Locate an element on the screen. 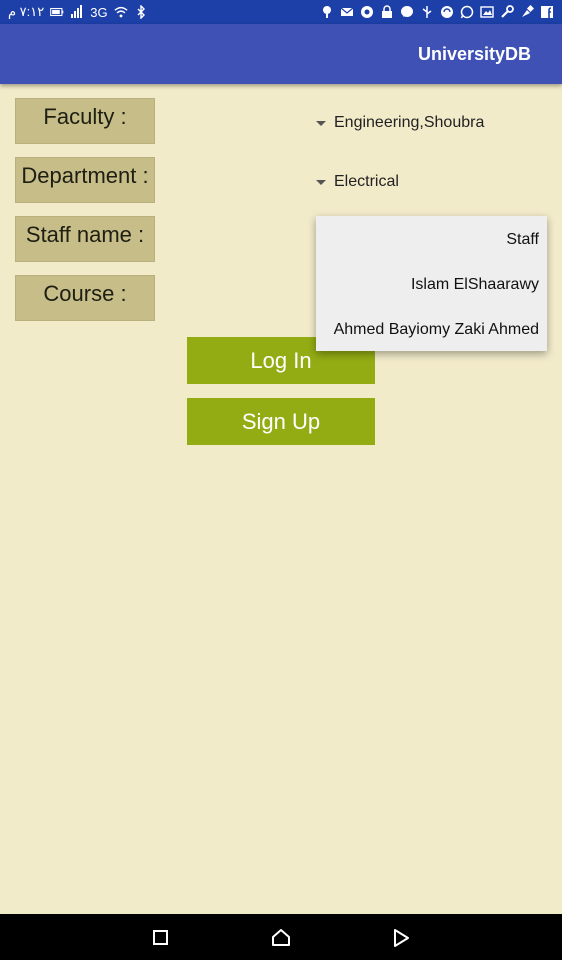 The width and height of the screenshot is (562, 960). lock-icon is located at coordinates (387, 11).